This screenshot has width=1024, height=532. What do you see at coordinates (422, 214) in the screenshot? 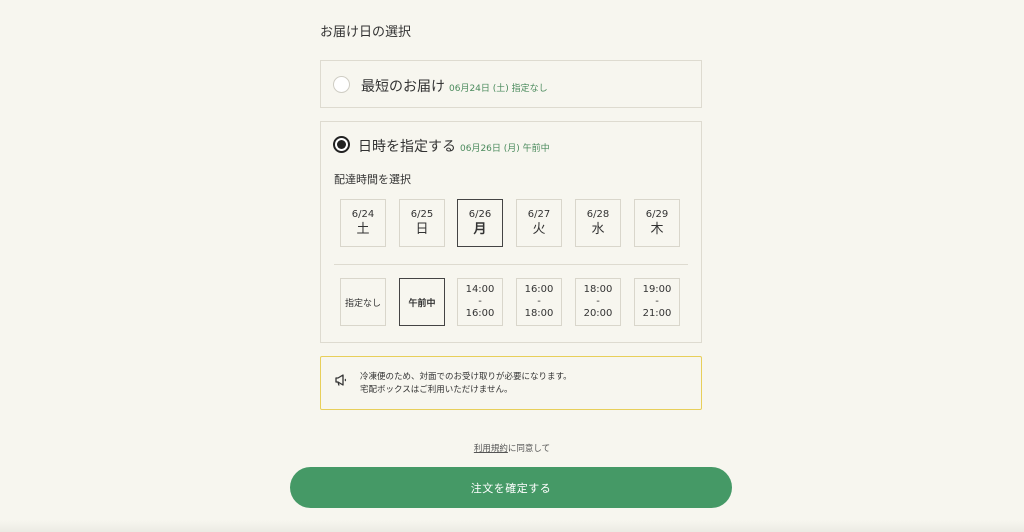
I see `date-label: 6/25` at bounding box center [422, 214].